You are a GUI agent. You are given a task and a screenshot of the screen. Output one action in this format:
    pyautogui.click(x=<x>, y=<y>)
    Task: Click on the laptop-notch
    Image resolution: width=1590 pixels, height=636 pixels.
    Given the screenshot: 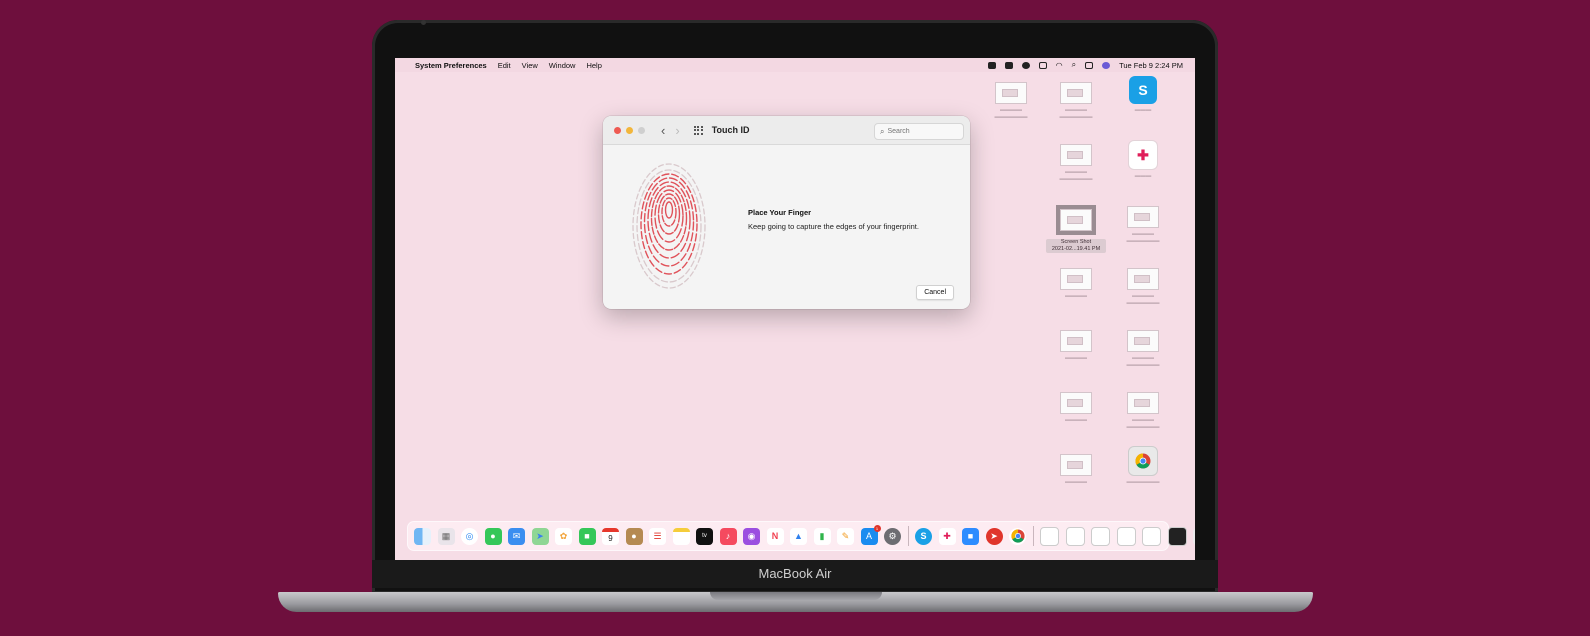 What is the action you would take?
    pyautogui.click(x=796, y=596)
    